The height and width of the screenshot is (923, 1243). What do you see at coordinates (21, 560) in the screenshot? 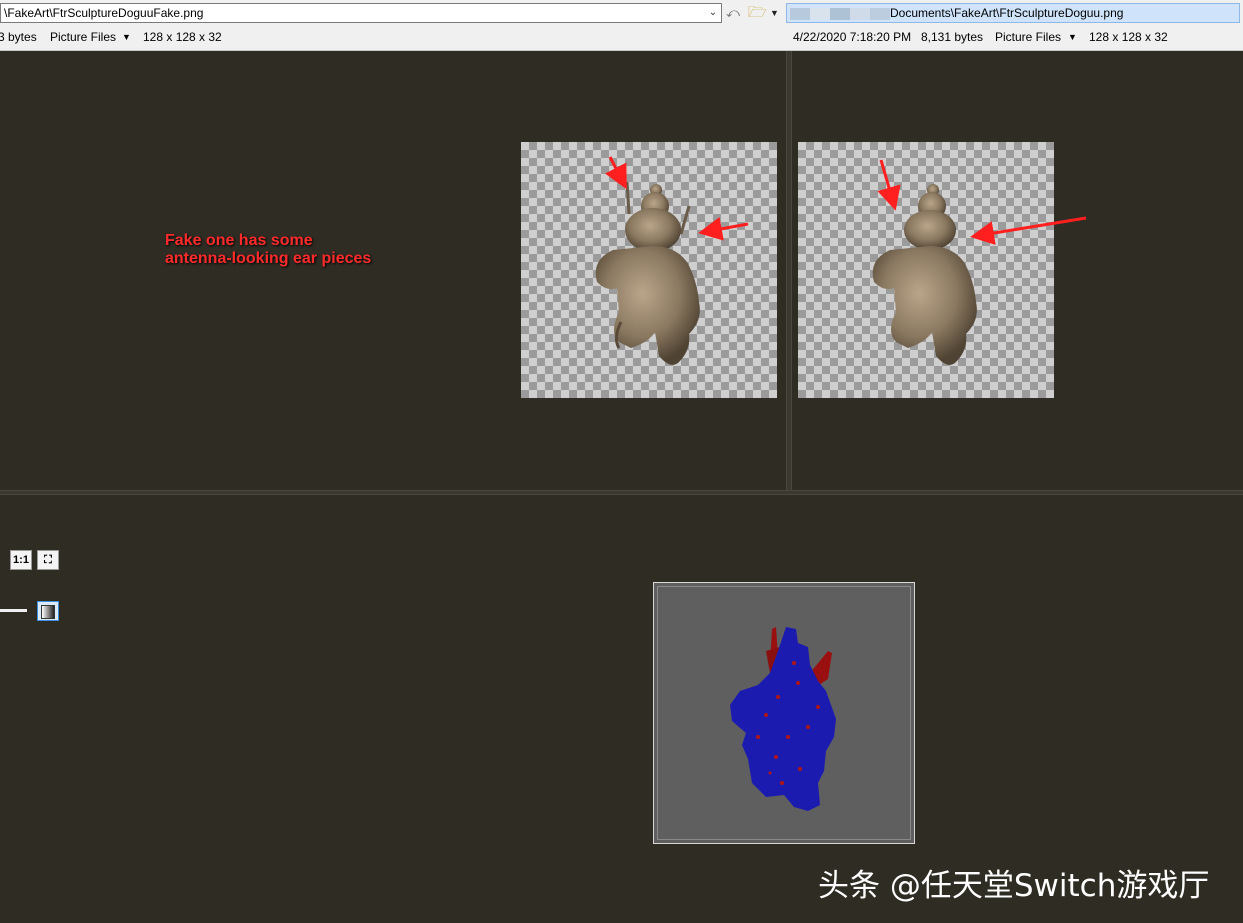
I see `actual-size-button: 1:1` at bounding box center [21, 560].